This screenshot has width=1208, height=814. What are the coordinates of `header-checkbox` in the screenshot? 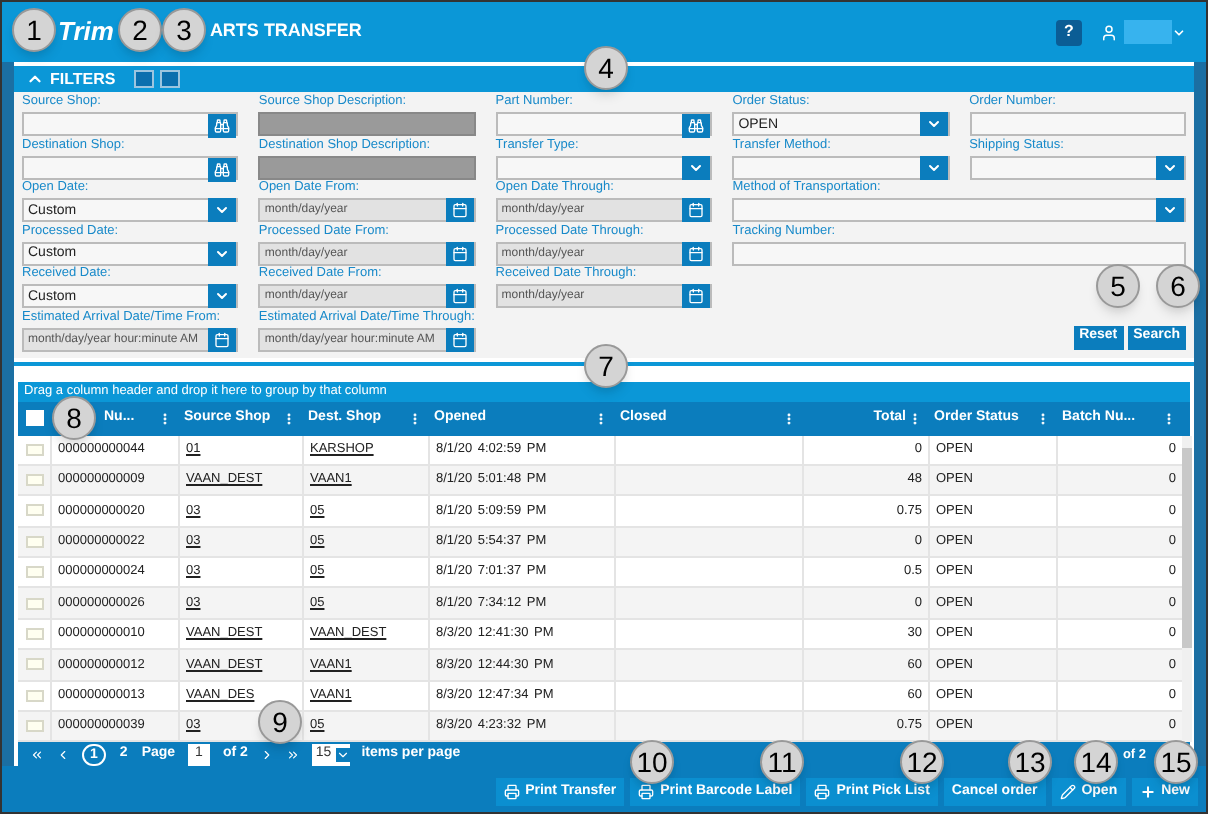 It's located at (34, 418).